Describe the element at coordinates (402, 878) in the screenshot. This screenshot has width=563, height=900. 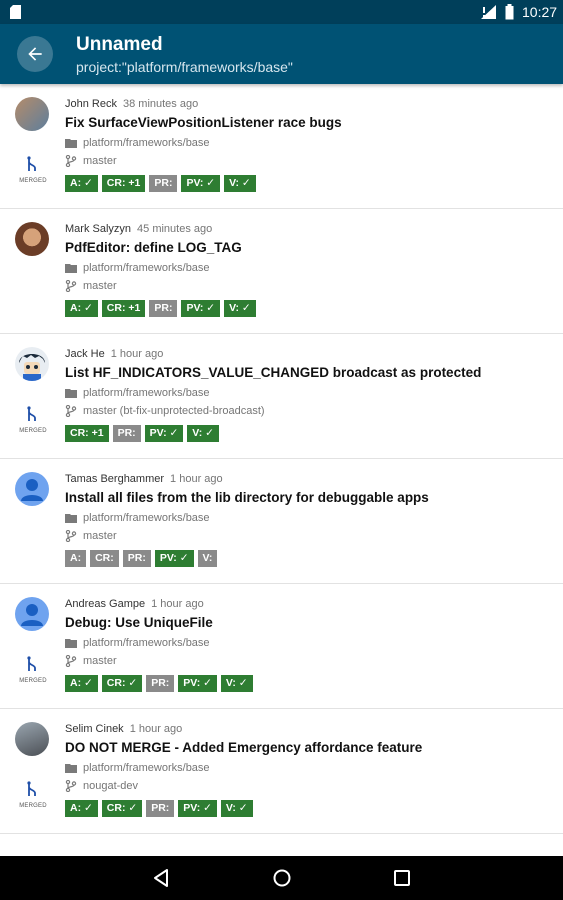
I see `nav-recents-icon` at that location.